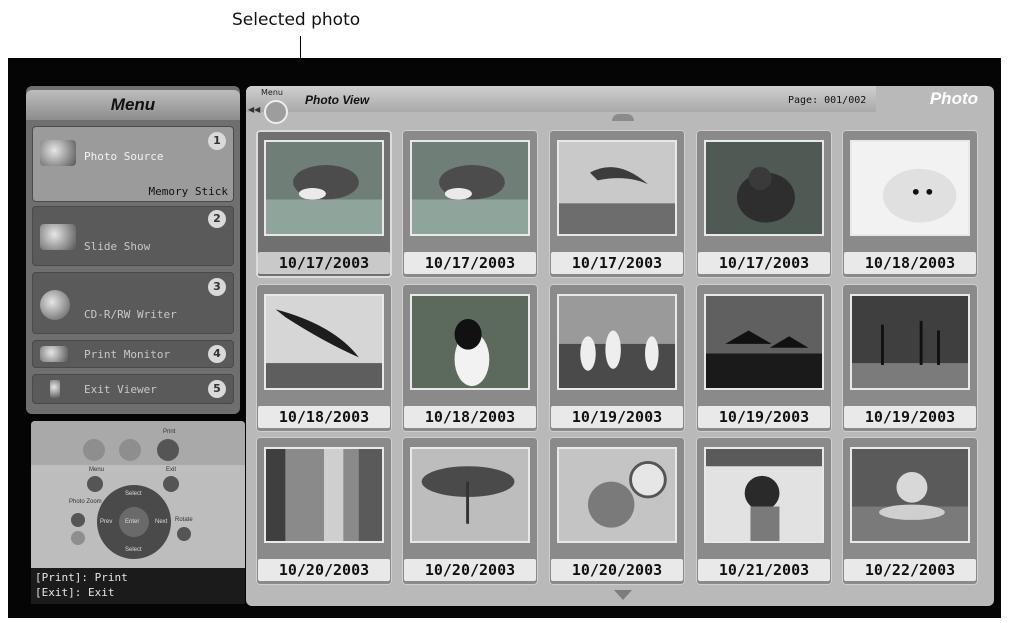  I want to click on zoom-out-button, so click(78, 538).